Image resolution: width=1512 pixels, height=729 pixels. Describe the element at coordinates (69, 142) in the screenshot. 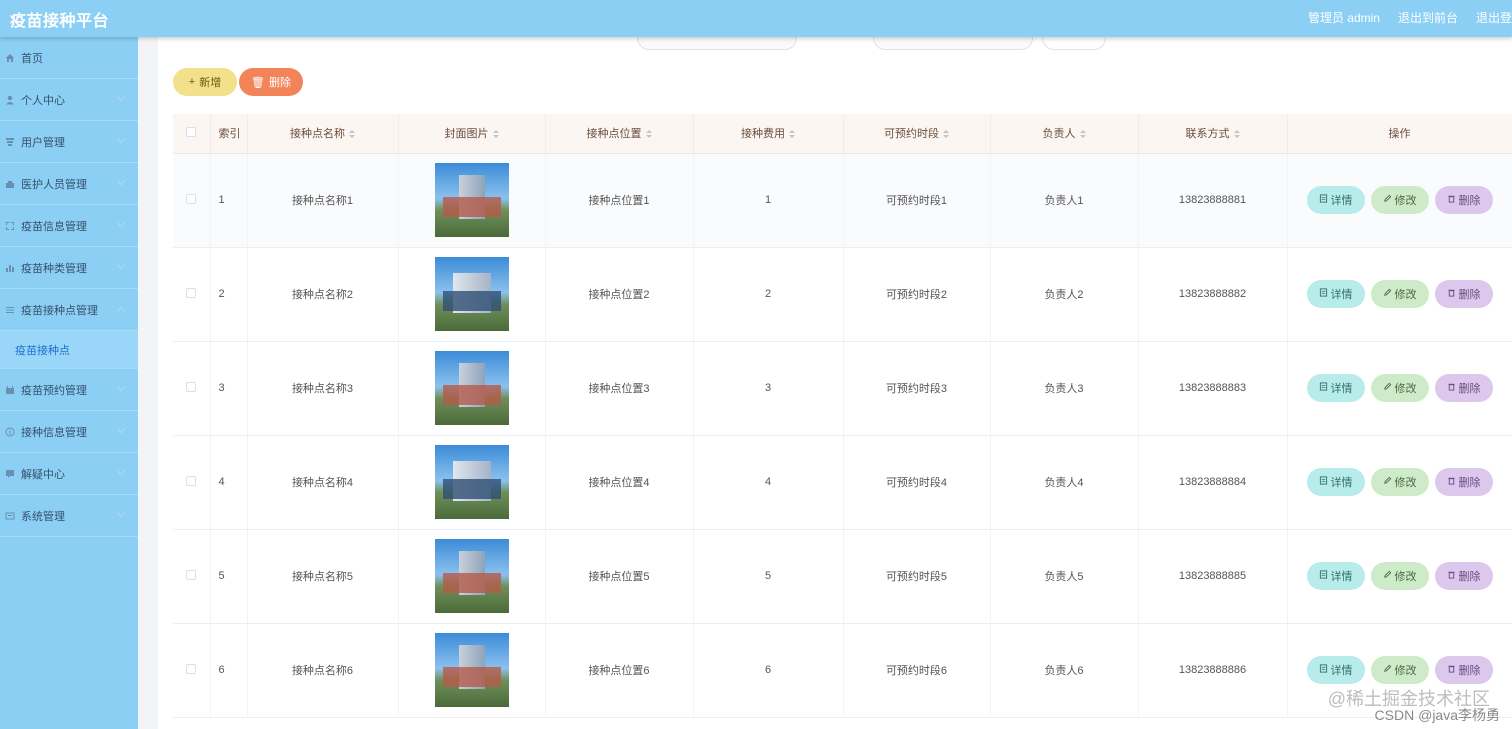

I see `sidebar-item-users: 用户管理` at that location.